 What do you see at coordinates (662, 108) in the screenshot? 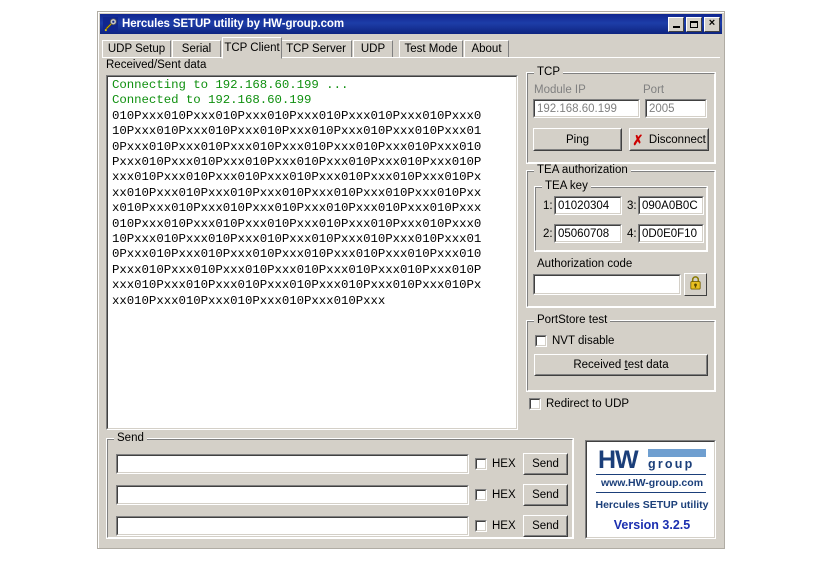
I see `port-value: 2005` at bounding box center [662, 108].